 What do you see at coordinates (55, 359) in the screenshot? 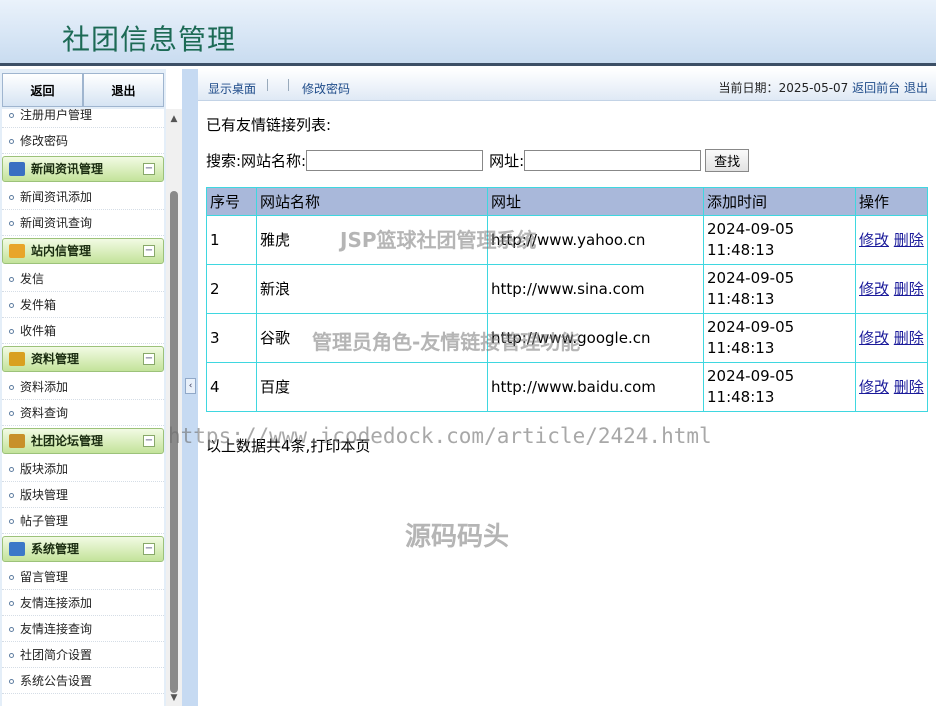
I see `sidebar-group-title: 资料管理` at bounding box center [55, 359].